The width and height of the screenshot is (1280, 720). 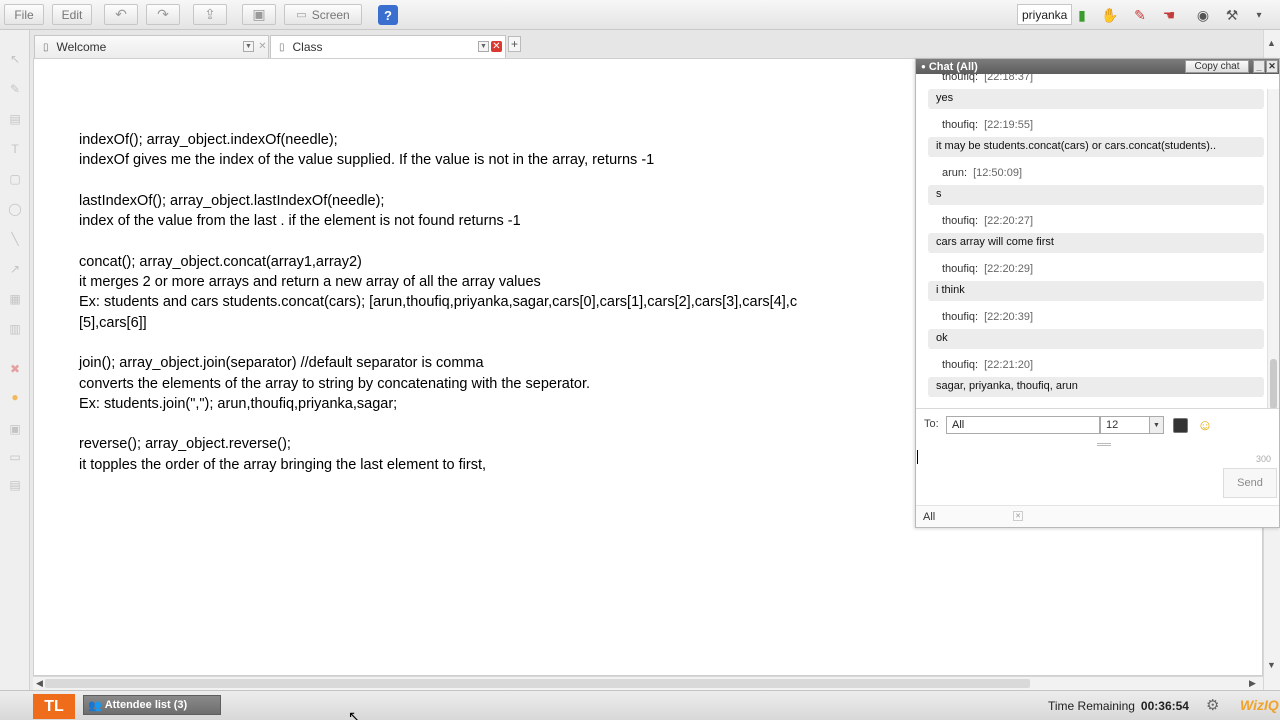 What do you see at coordinates (121, 14) in the screenshot?
I see `undo-button: ↶` at bounding box center [121, 14].